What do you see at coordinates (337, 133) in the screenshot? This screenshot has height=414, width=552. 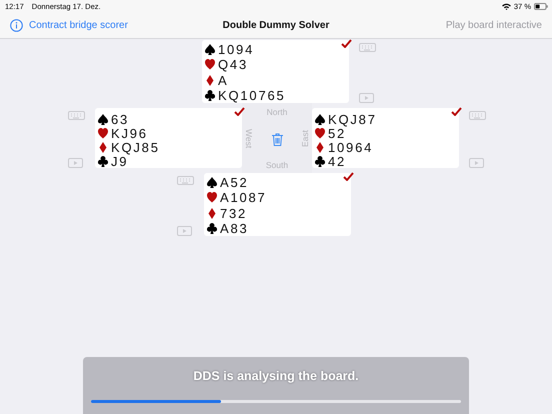 I see `card-holding: 52` at bounding box center [337, 133].